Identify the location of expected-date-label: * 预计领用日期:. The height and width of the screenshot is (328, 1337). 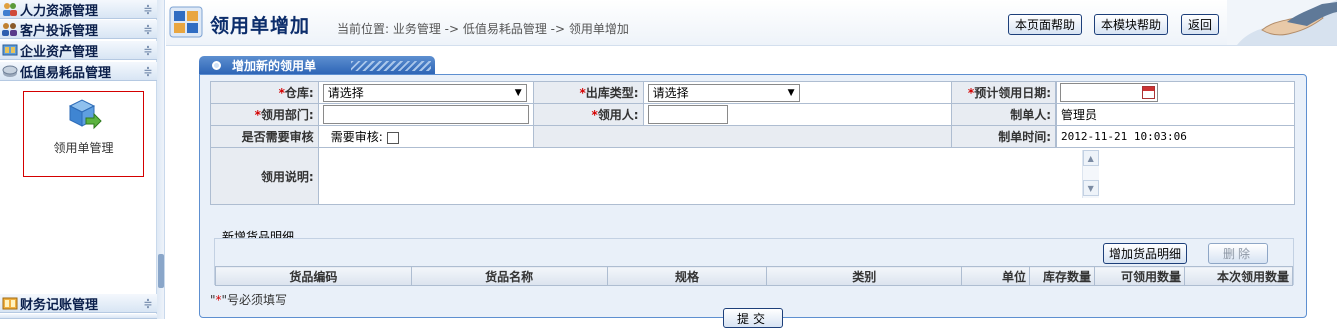
(1003, 92).